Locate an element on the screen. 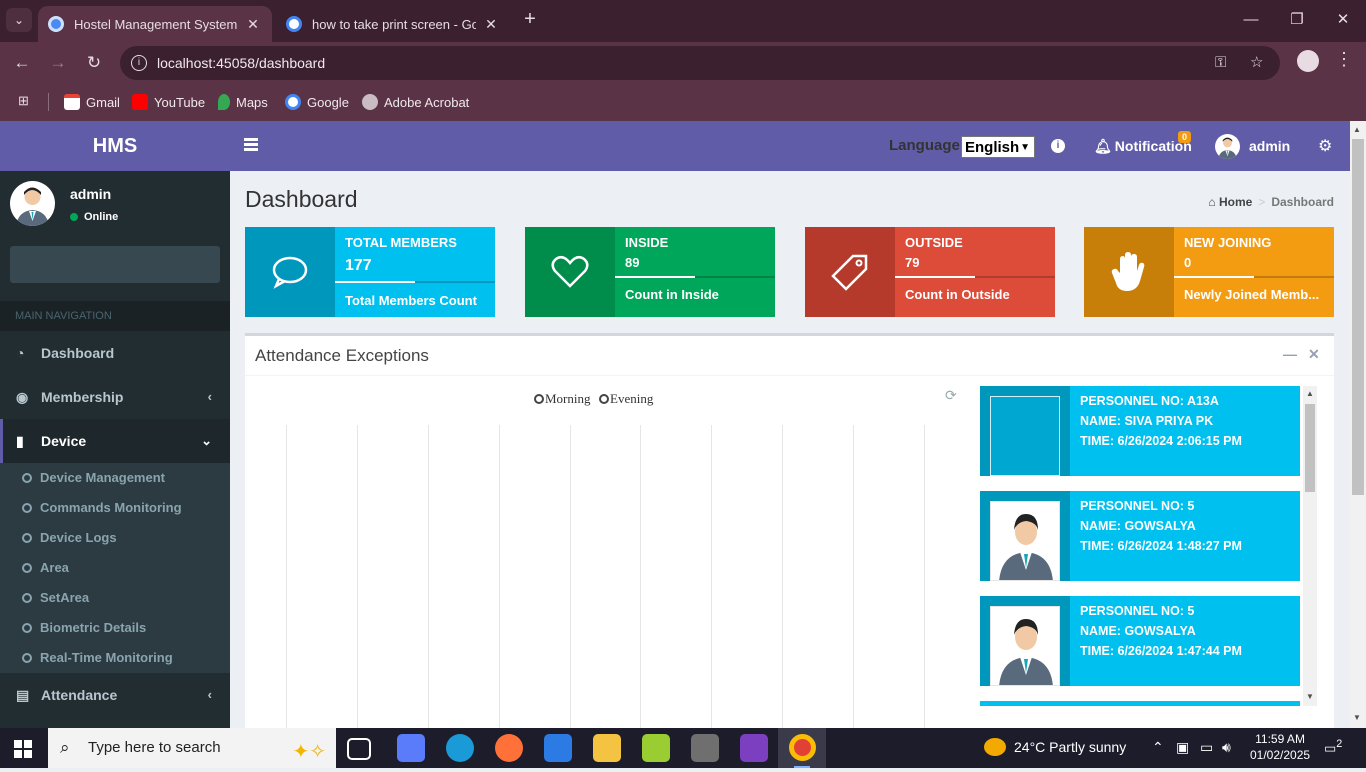 The height and width of the screenshot is (772, 1366). browser-menu-icon: ⋮ is located at coordinates (1344, 59).